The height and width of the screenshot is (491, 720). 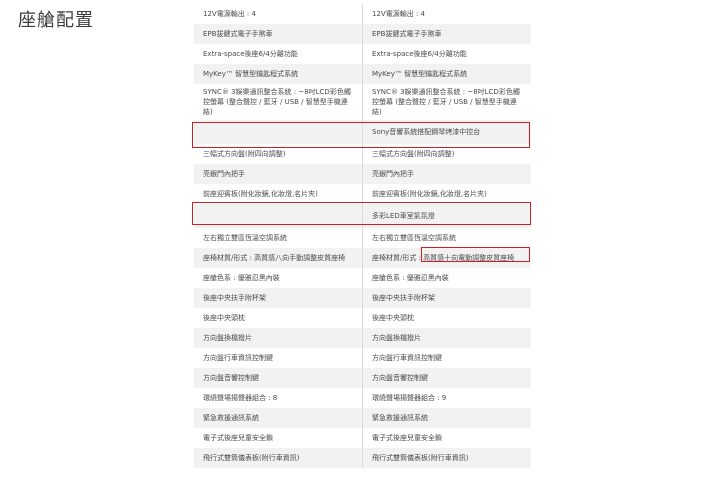 I want to click on spec-cell-trim-b: 座椅材質/形式 : 高質感十向電動調整皮質座椅, so click(x=443, y=258).